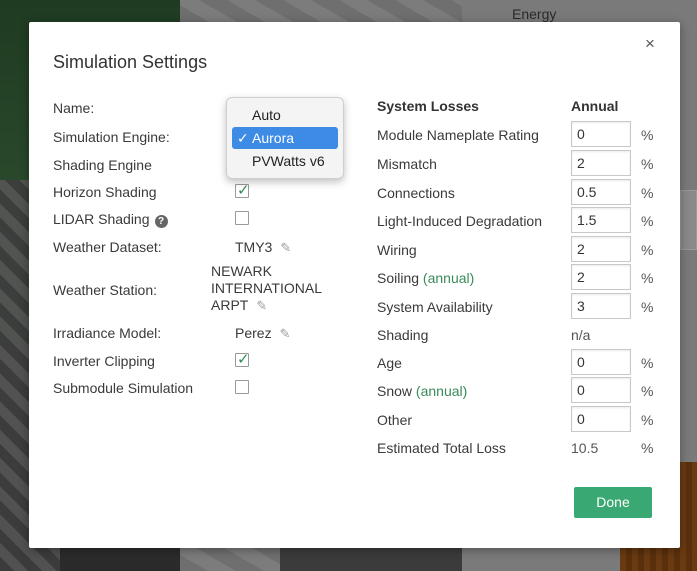 The width and height of the screenshot is (697, 571). What do you see at coordinates (534, 14) in the screenshot?
I see `background-energy-label: Energy` at bounding box center [534, 14].